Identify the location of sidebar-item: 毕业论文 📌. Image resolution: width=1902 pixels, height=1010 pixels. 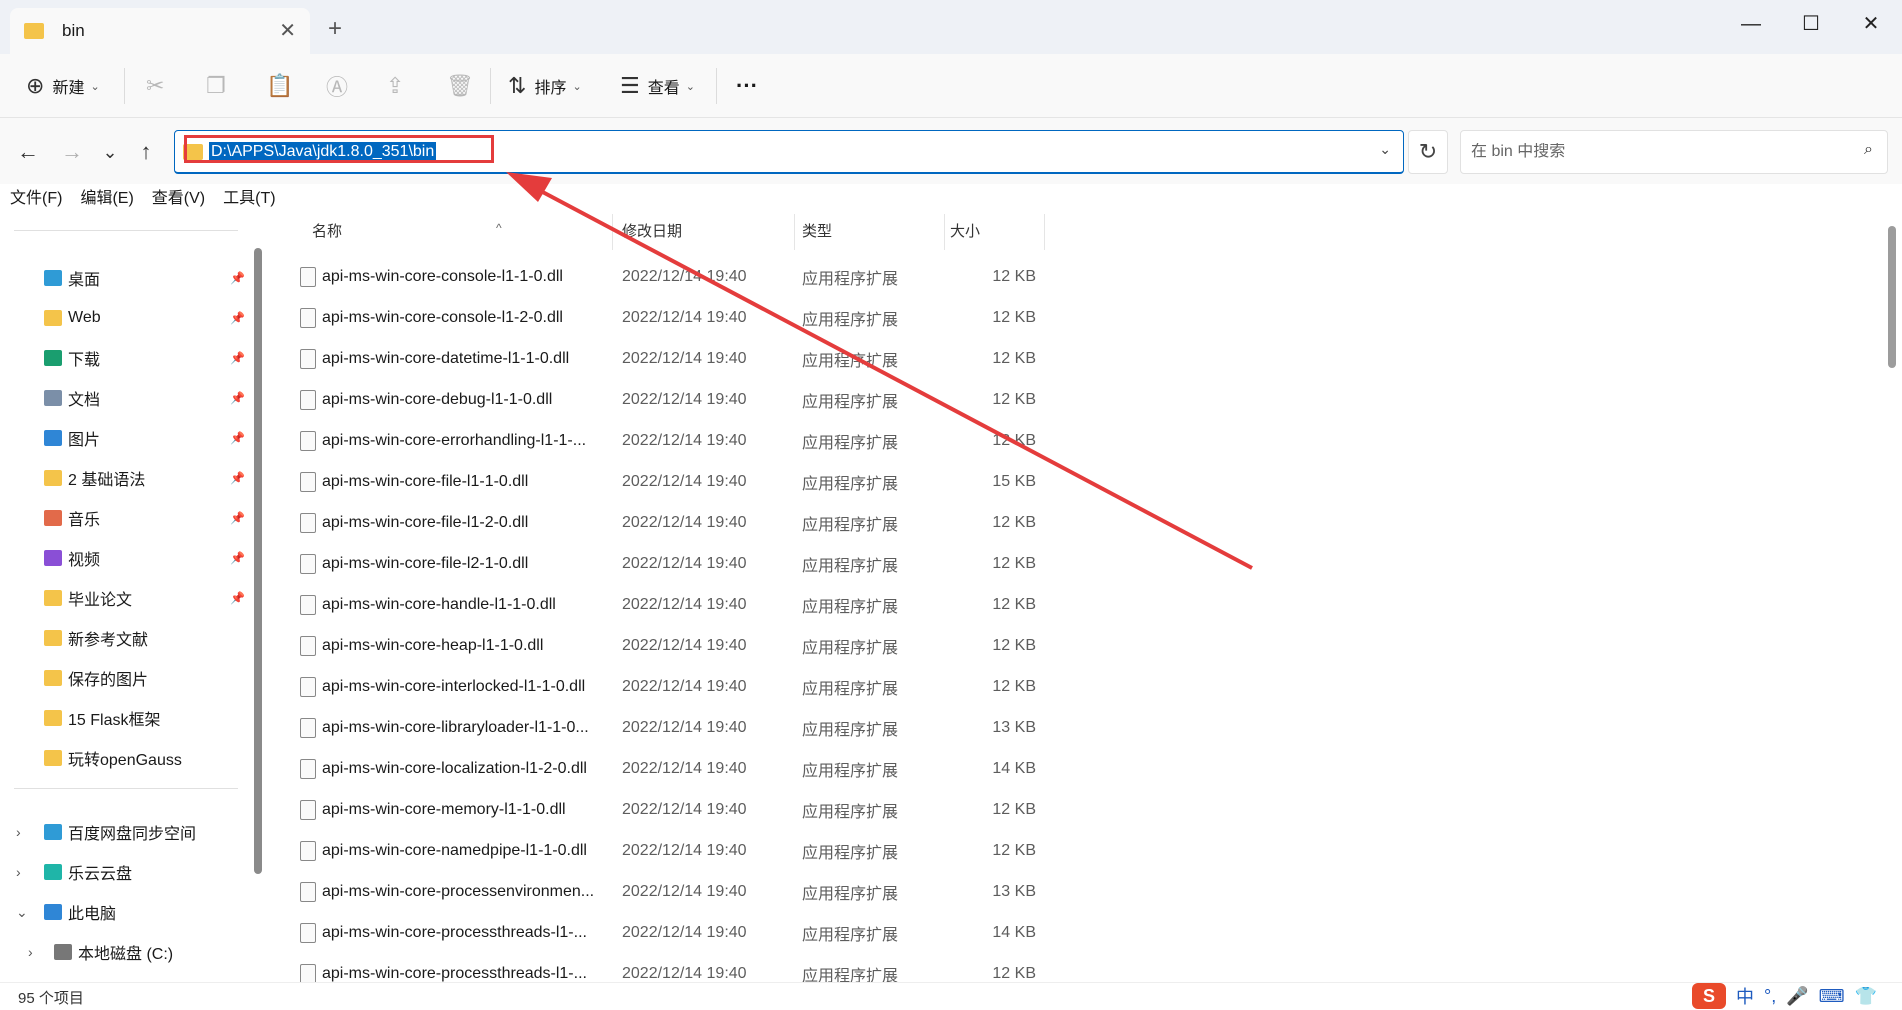
(125, 598).